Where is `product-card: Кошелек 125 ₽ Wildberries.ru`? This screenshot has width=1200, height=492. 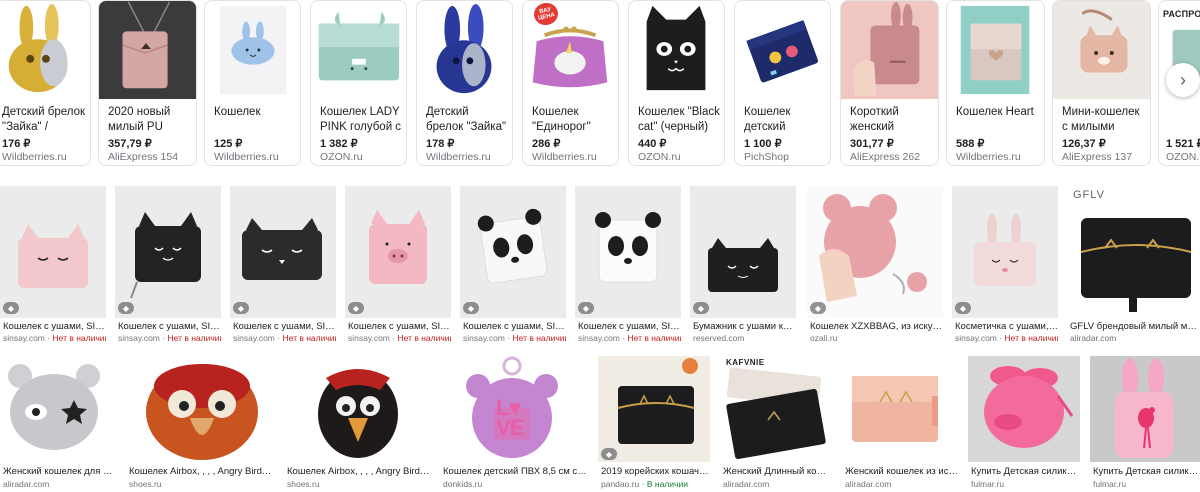
product-card: Кошелек 125 ₽ Wildberries.ru is located at coordinates (252, 83).